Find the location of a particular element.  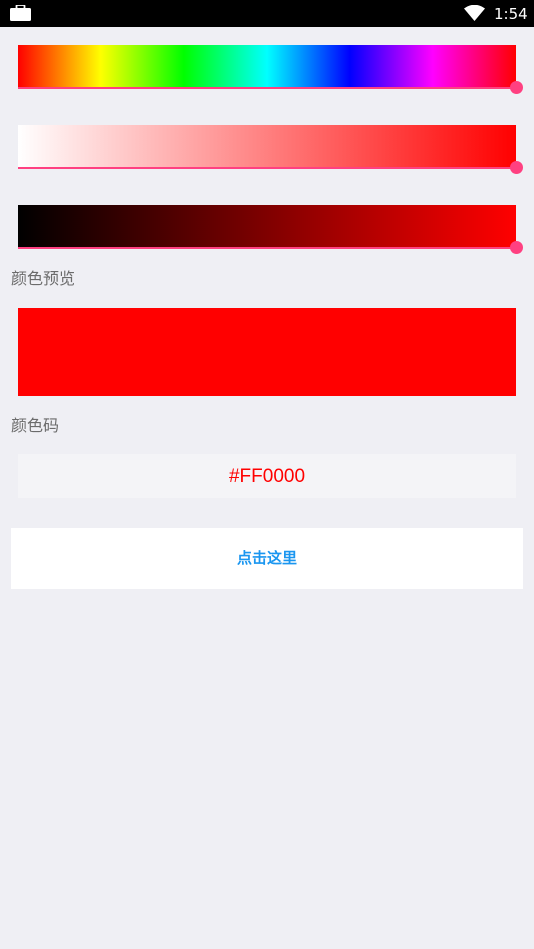

brightness-slider-progress is located at coordinates (267, 248).